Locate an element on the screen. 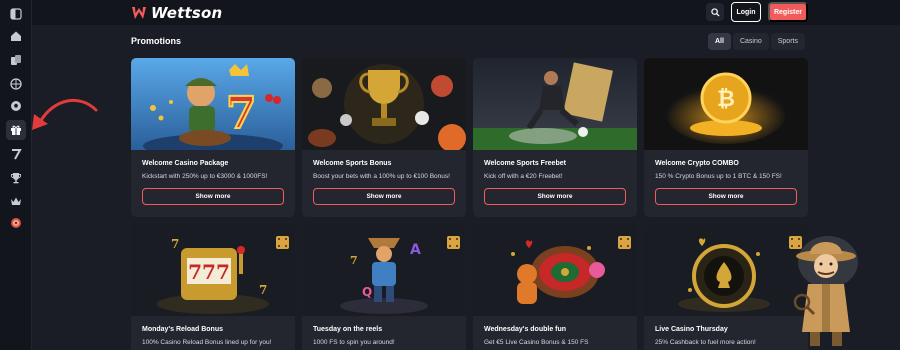  brand-logo: Wettson is located at coordinates (177, 12).